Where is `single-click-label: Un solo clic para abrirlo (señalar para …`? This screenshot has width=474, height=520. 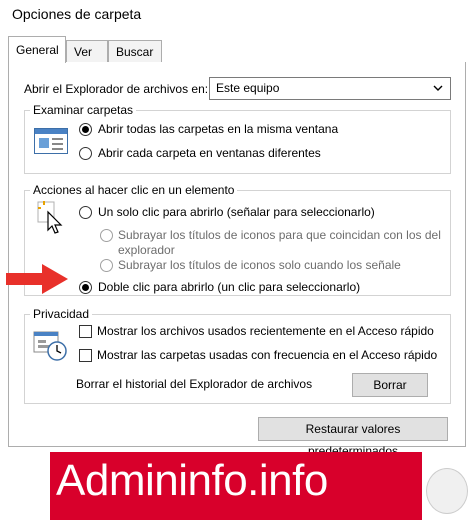 single-click-label: Un solo clic para abrirlo (señalar para … is located at coordinates (236, 212).